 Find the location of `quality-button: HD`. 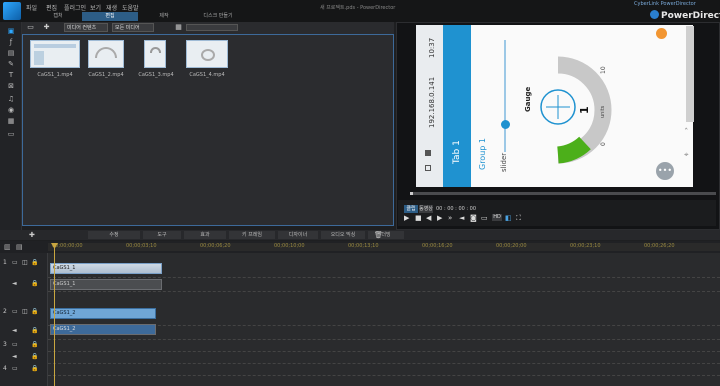

quality-button: HD is located at coordinates (497, 217).